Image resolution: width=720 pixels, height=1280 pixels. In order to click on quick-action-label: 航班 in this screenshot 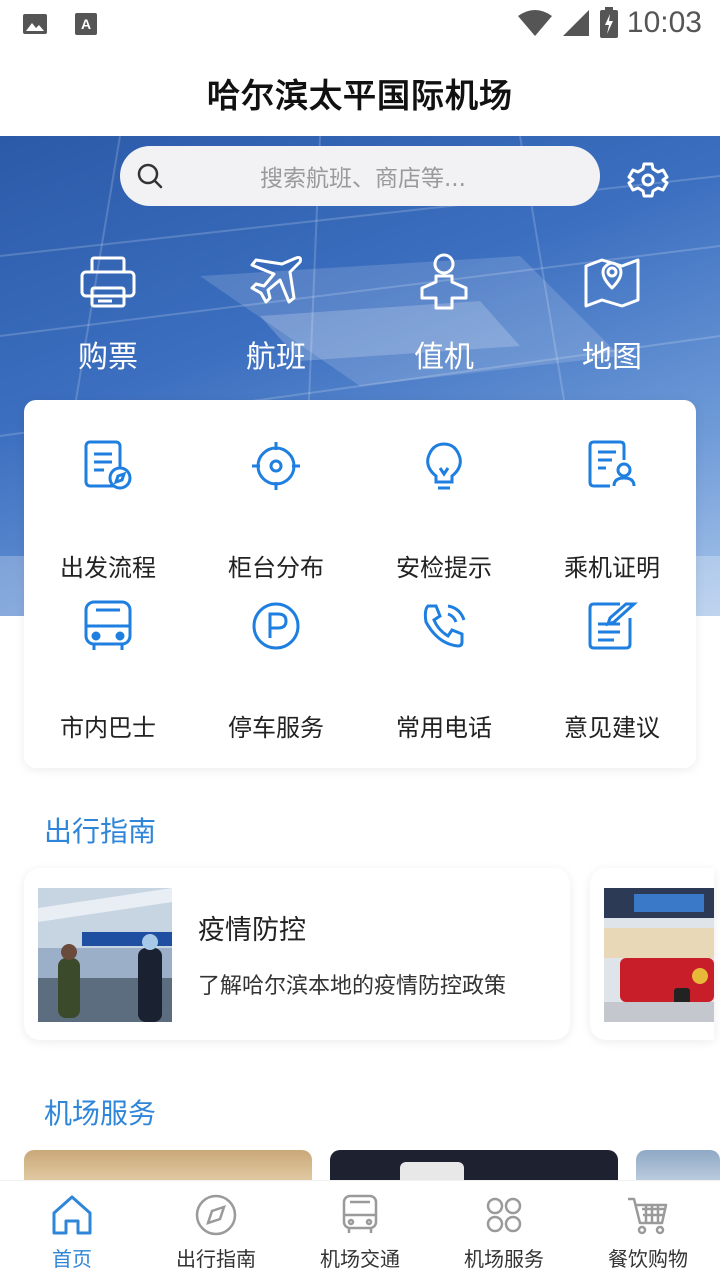, I will do `click(276, 357)`.